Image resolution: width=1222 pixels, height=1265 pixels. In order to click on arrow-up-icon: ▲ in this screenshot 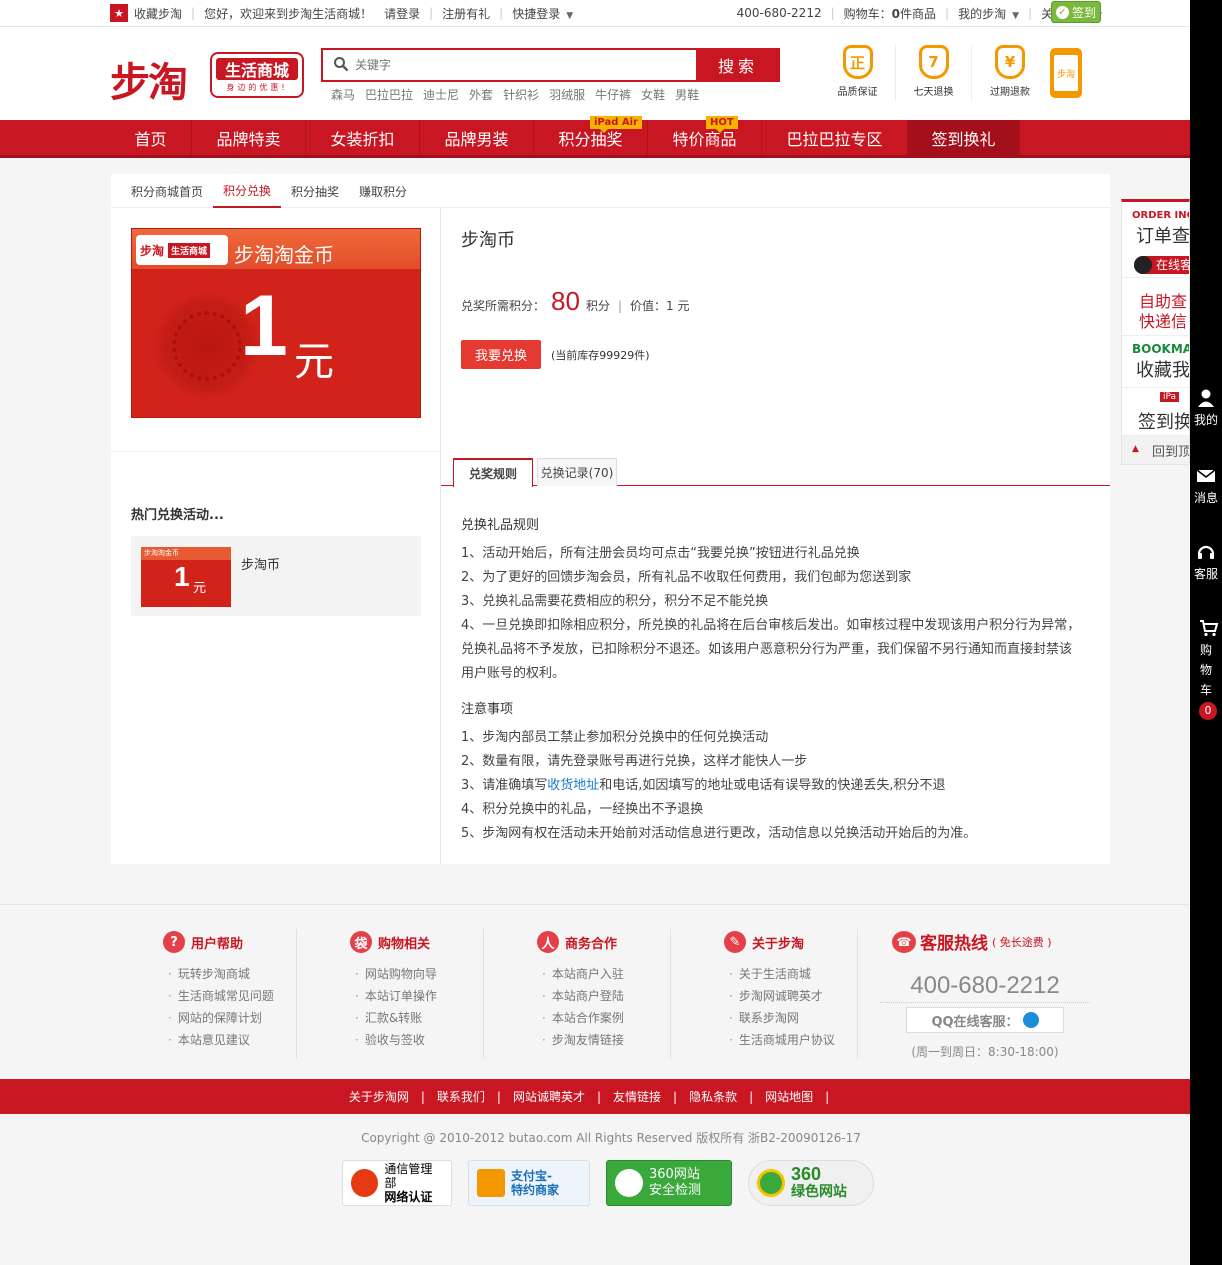, I will do `click(1135, 449)`.